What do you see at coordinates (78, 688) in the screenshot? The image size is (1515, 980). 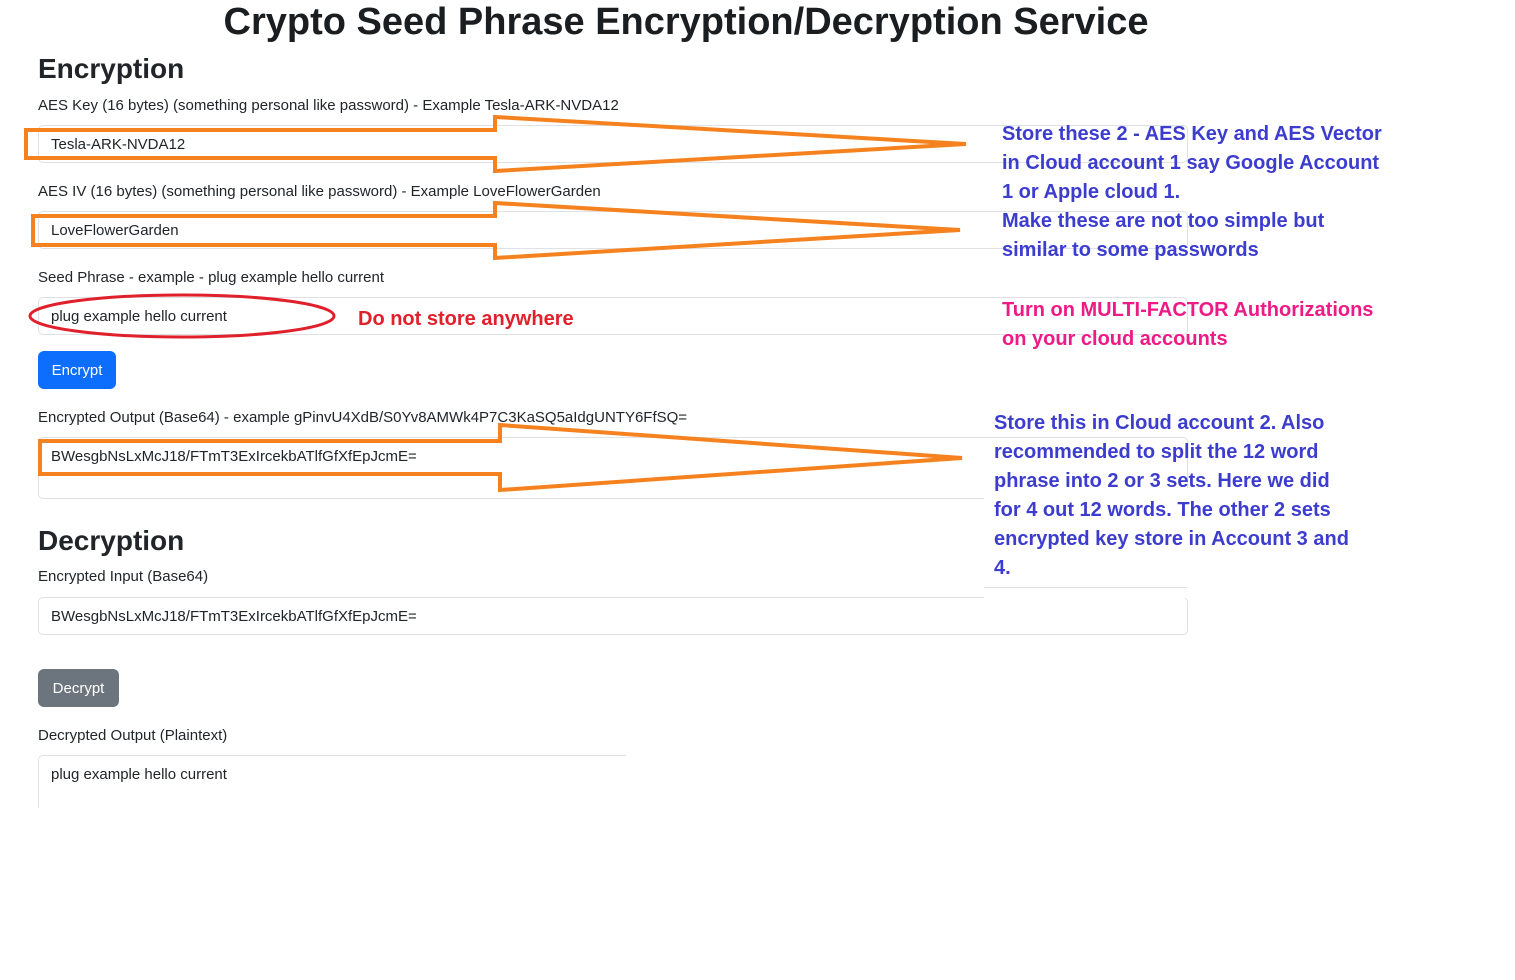 I see `decrypt-button: Decrypt` at bounding box center [78, 688].